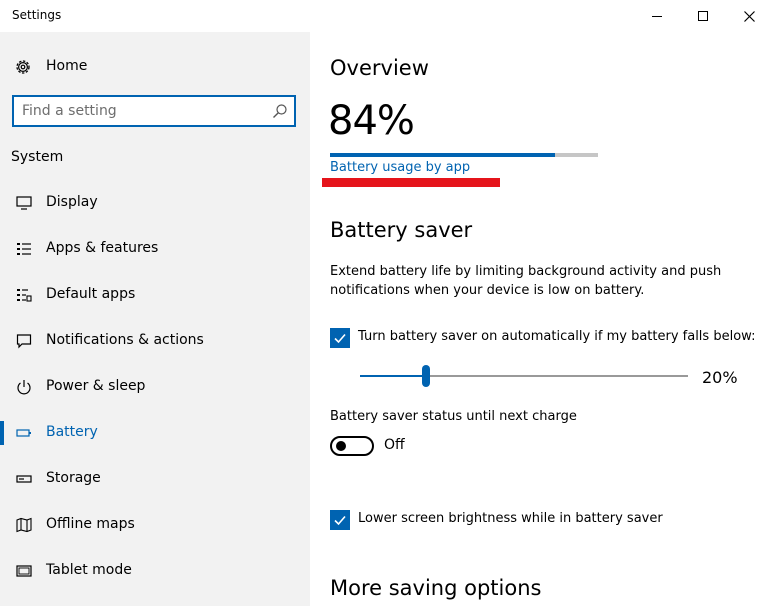  What do you see at coordinates (72, 202) in the screenshot?
I see `sidebar-item-label: Display` at bounding box center [72, 202].